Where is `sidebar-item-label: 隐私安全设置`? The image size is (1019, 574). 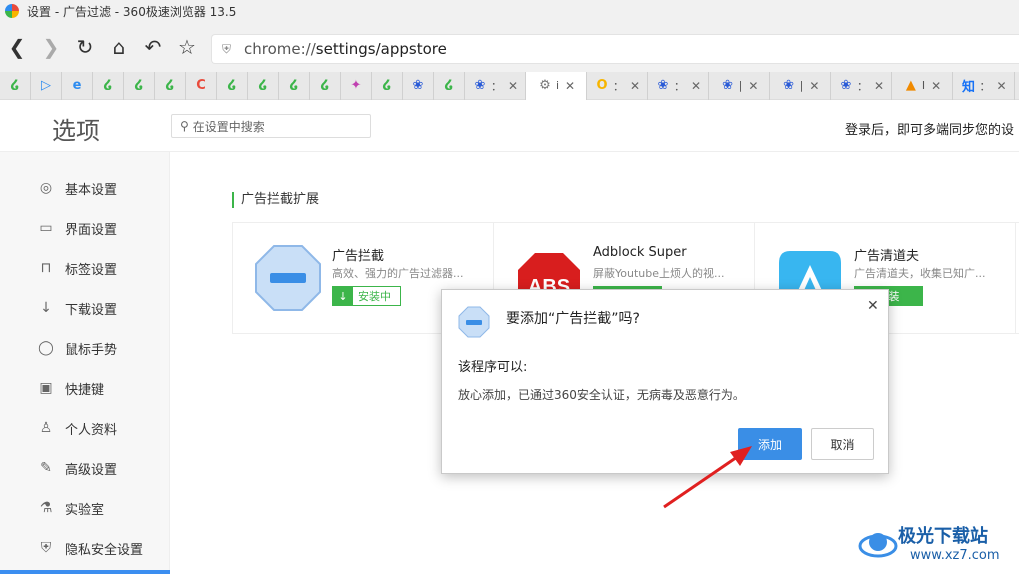
sidebar-item-label: 隐私安全设置 is located at coordinates (104, 550).